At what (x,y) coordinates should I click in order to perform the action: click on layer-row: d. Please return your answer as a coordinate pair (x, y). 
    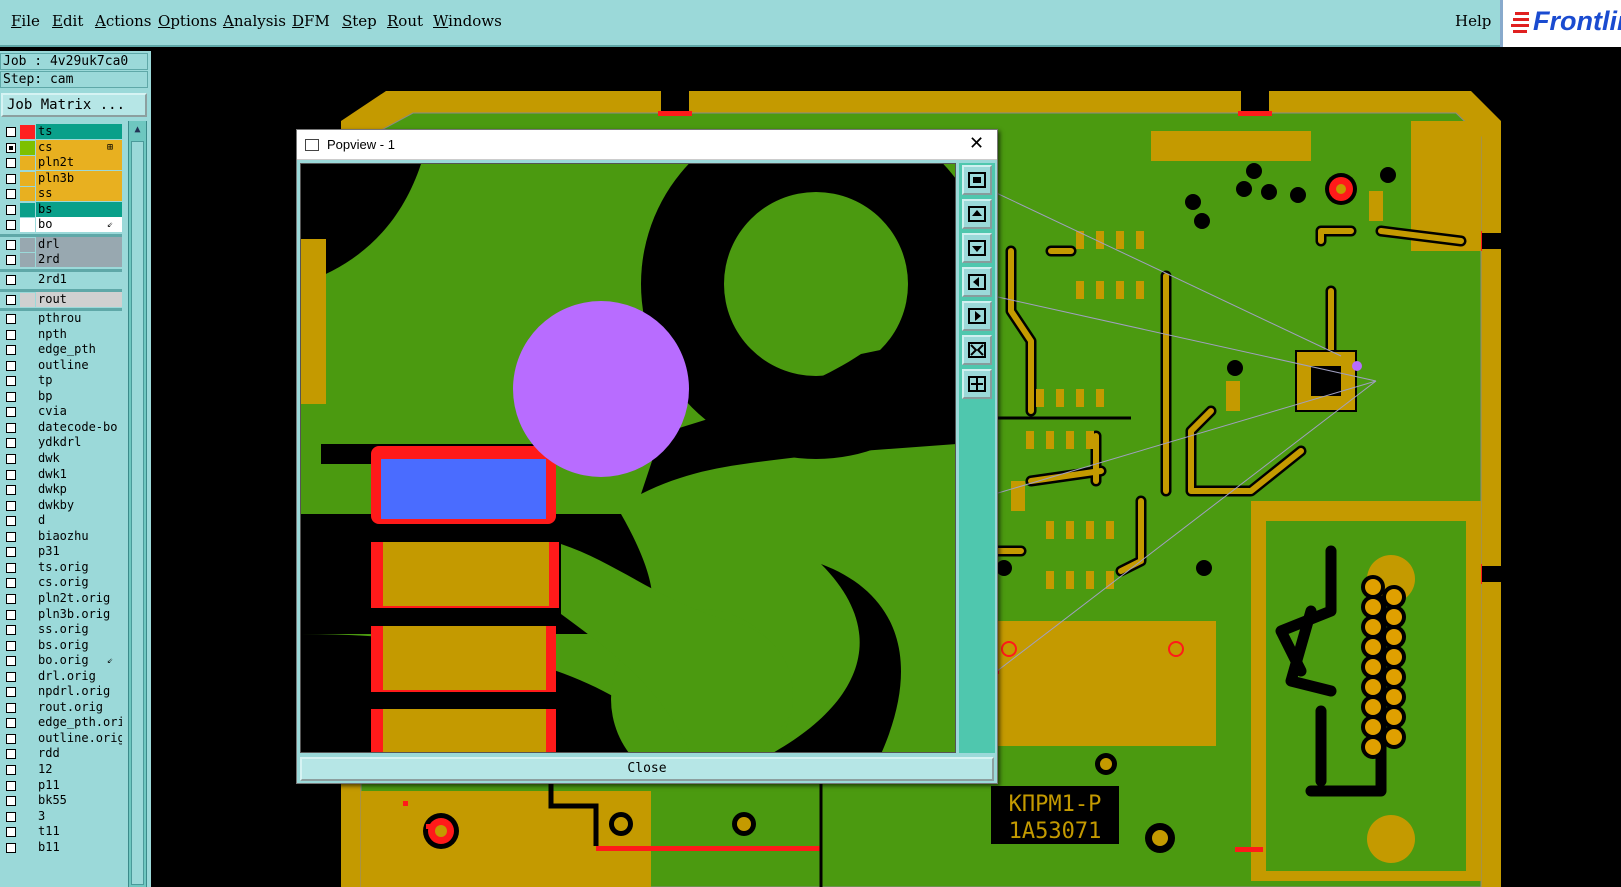
    Looking at the image, I should click on (61, 521).